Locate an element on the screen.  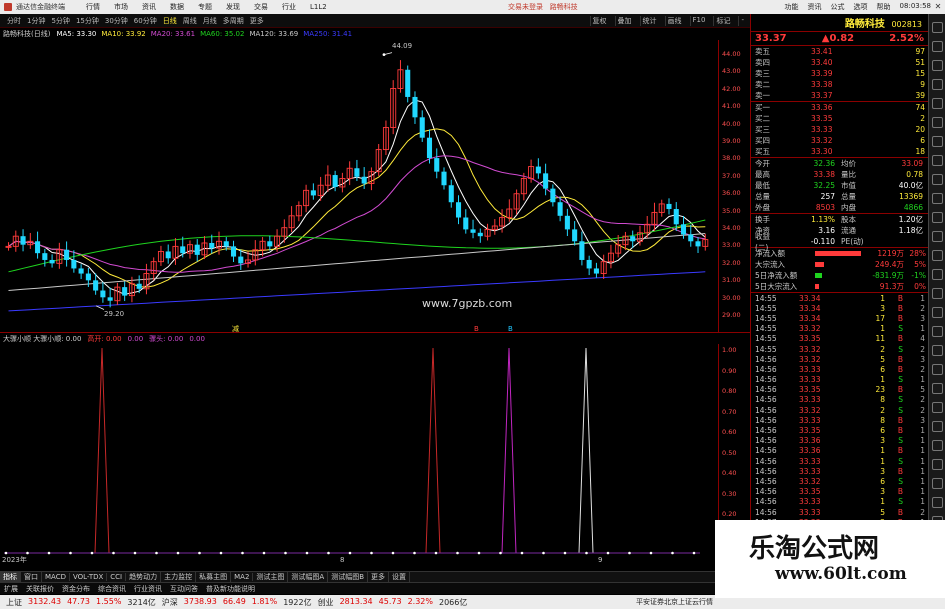
book-row: 买五 33.30 18 is located at coordinates (839, 151).